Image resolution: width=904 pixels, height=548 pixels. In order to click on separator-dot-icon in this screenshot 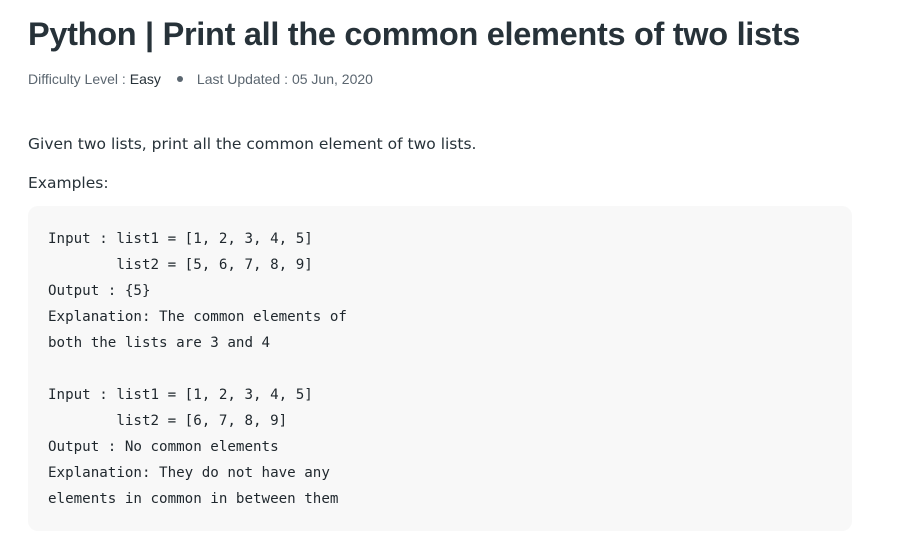, I will do `click(179, 79)`.